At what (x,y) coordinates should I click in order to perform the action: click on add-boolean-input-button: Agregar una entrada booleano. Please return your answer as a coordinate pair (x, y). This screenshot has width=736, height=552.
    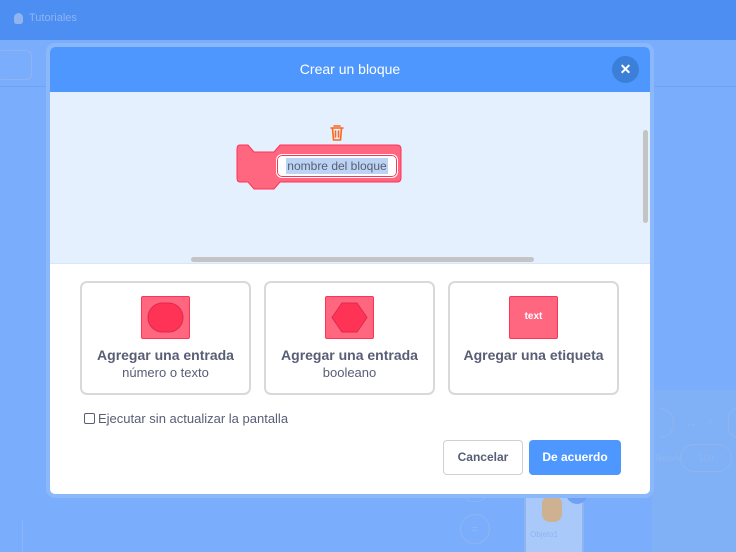
    Looking at the image, I should click on (349, 338).